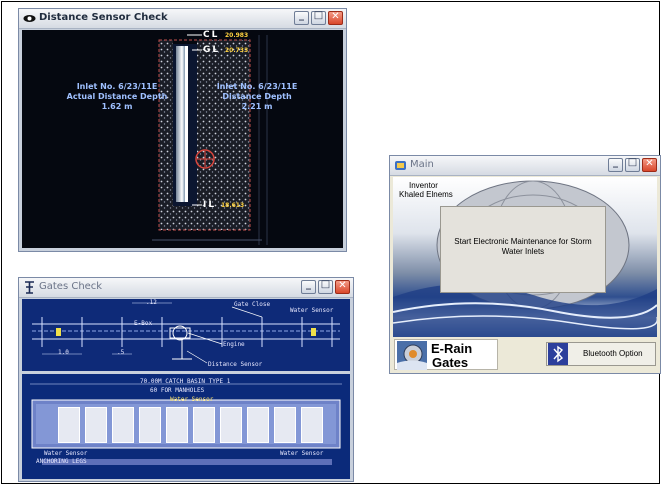 The height and width of the screenshot is (487, 663). Describe the element at coordinates (237, 50) in the screenshot. I see `value-gl: 20.733` at that location.